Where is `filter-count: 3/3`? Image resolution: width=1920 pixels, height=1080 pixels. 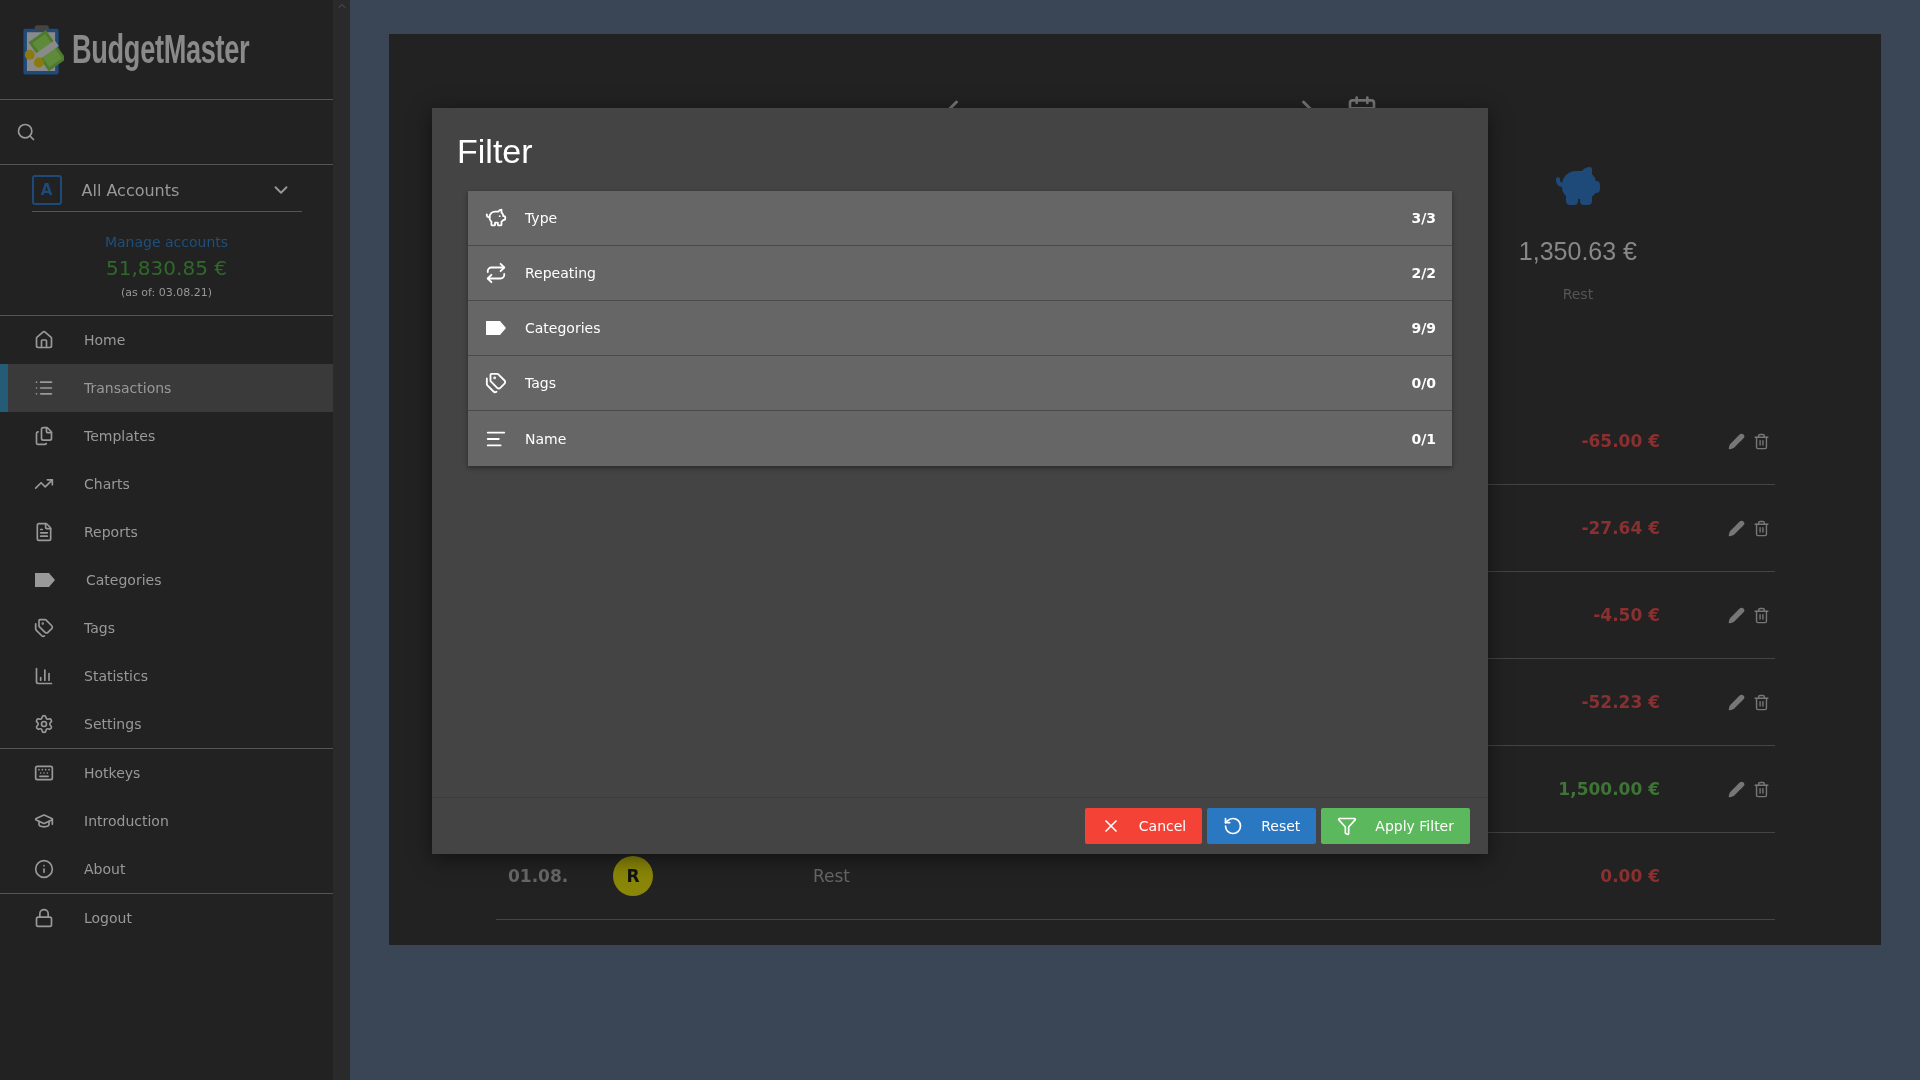
filter-count: 3/3 is located at coordinates (1423, 218).